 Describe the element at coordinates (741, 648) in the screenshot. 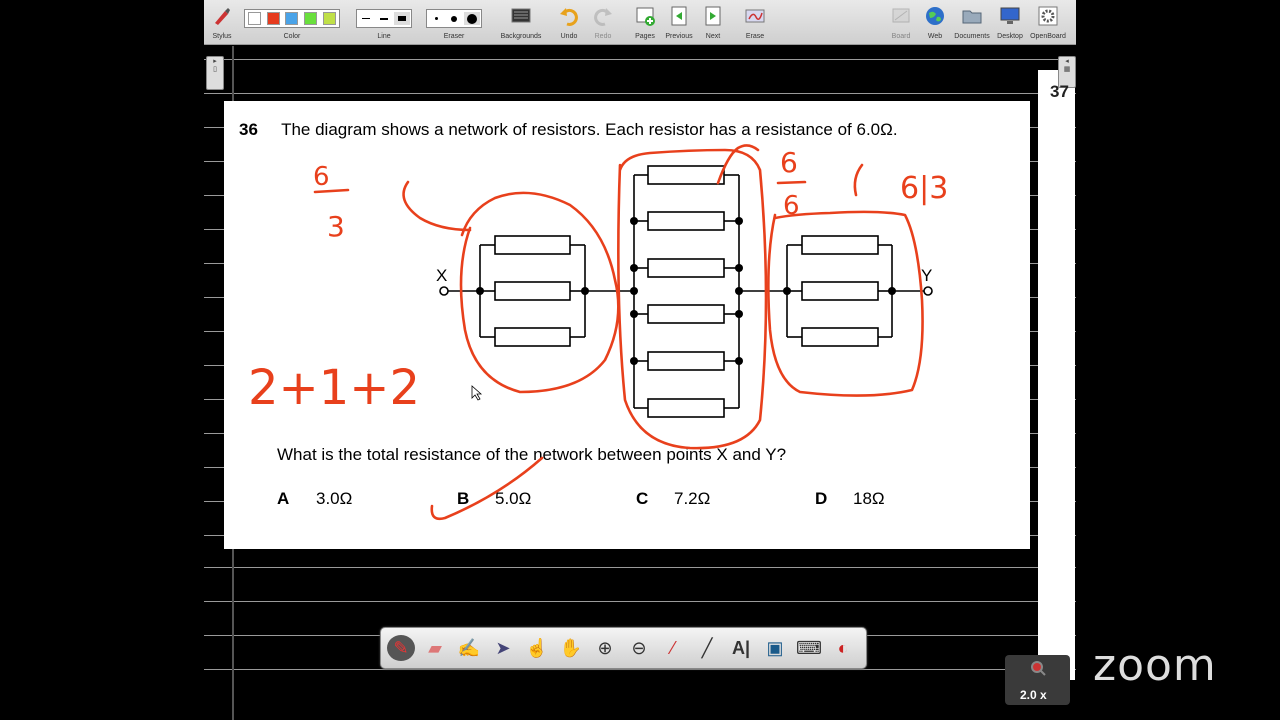

I see `text-tool-icon: A|` at that location.